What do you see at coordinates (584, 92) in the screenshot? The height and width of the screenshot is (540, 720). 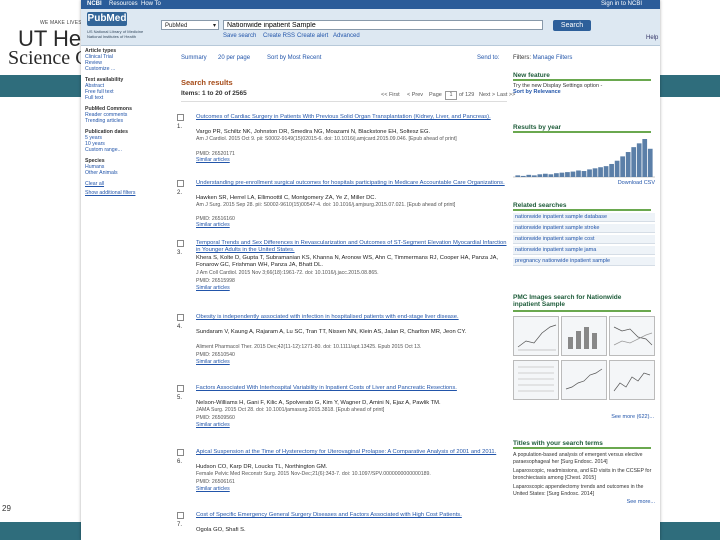 I see `sort-by-relevance-link: Sort by Relevance` at bounding box center [584, 92].